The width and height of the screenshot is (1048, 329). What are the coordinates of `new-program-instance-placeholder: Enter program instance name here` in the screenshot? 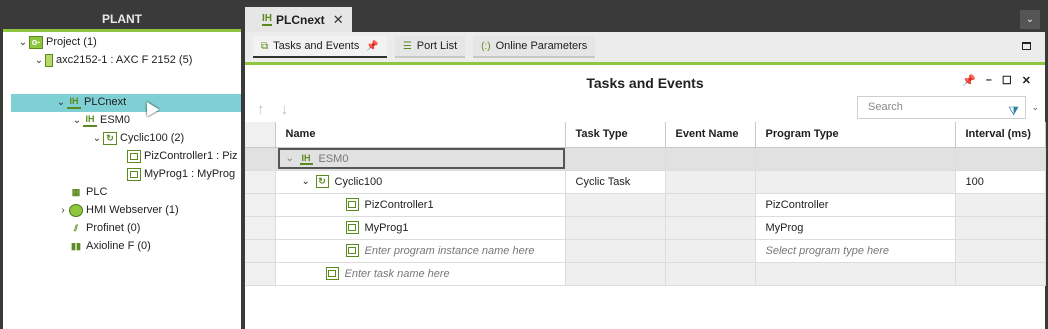 It's located at (450, 251).